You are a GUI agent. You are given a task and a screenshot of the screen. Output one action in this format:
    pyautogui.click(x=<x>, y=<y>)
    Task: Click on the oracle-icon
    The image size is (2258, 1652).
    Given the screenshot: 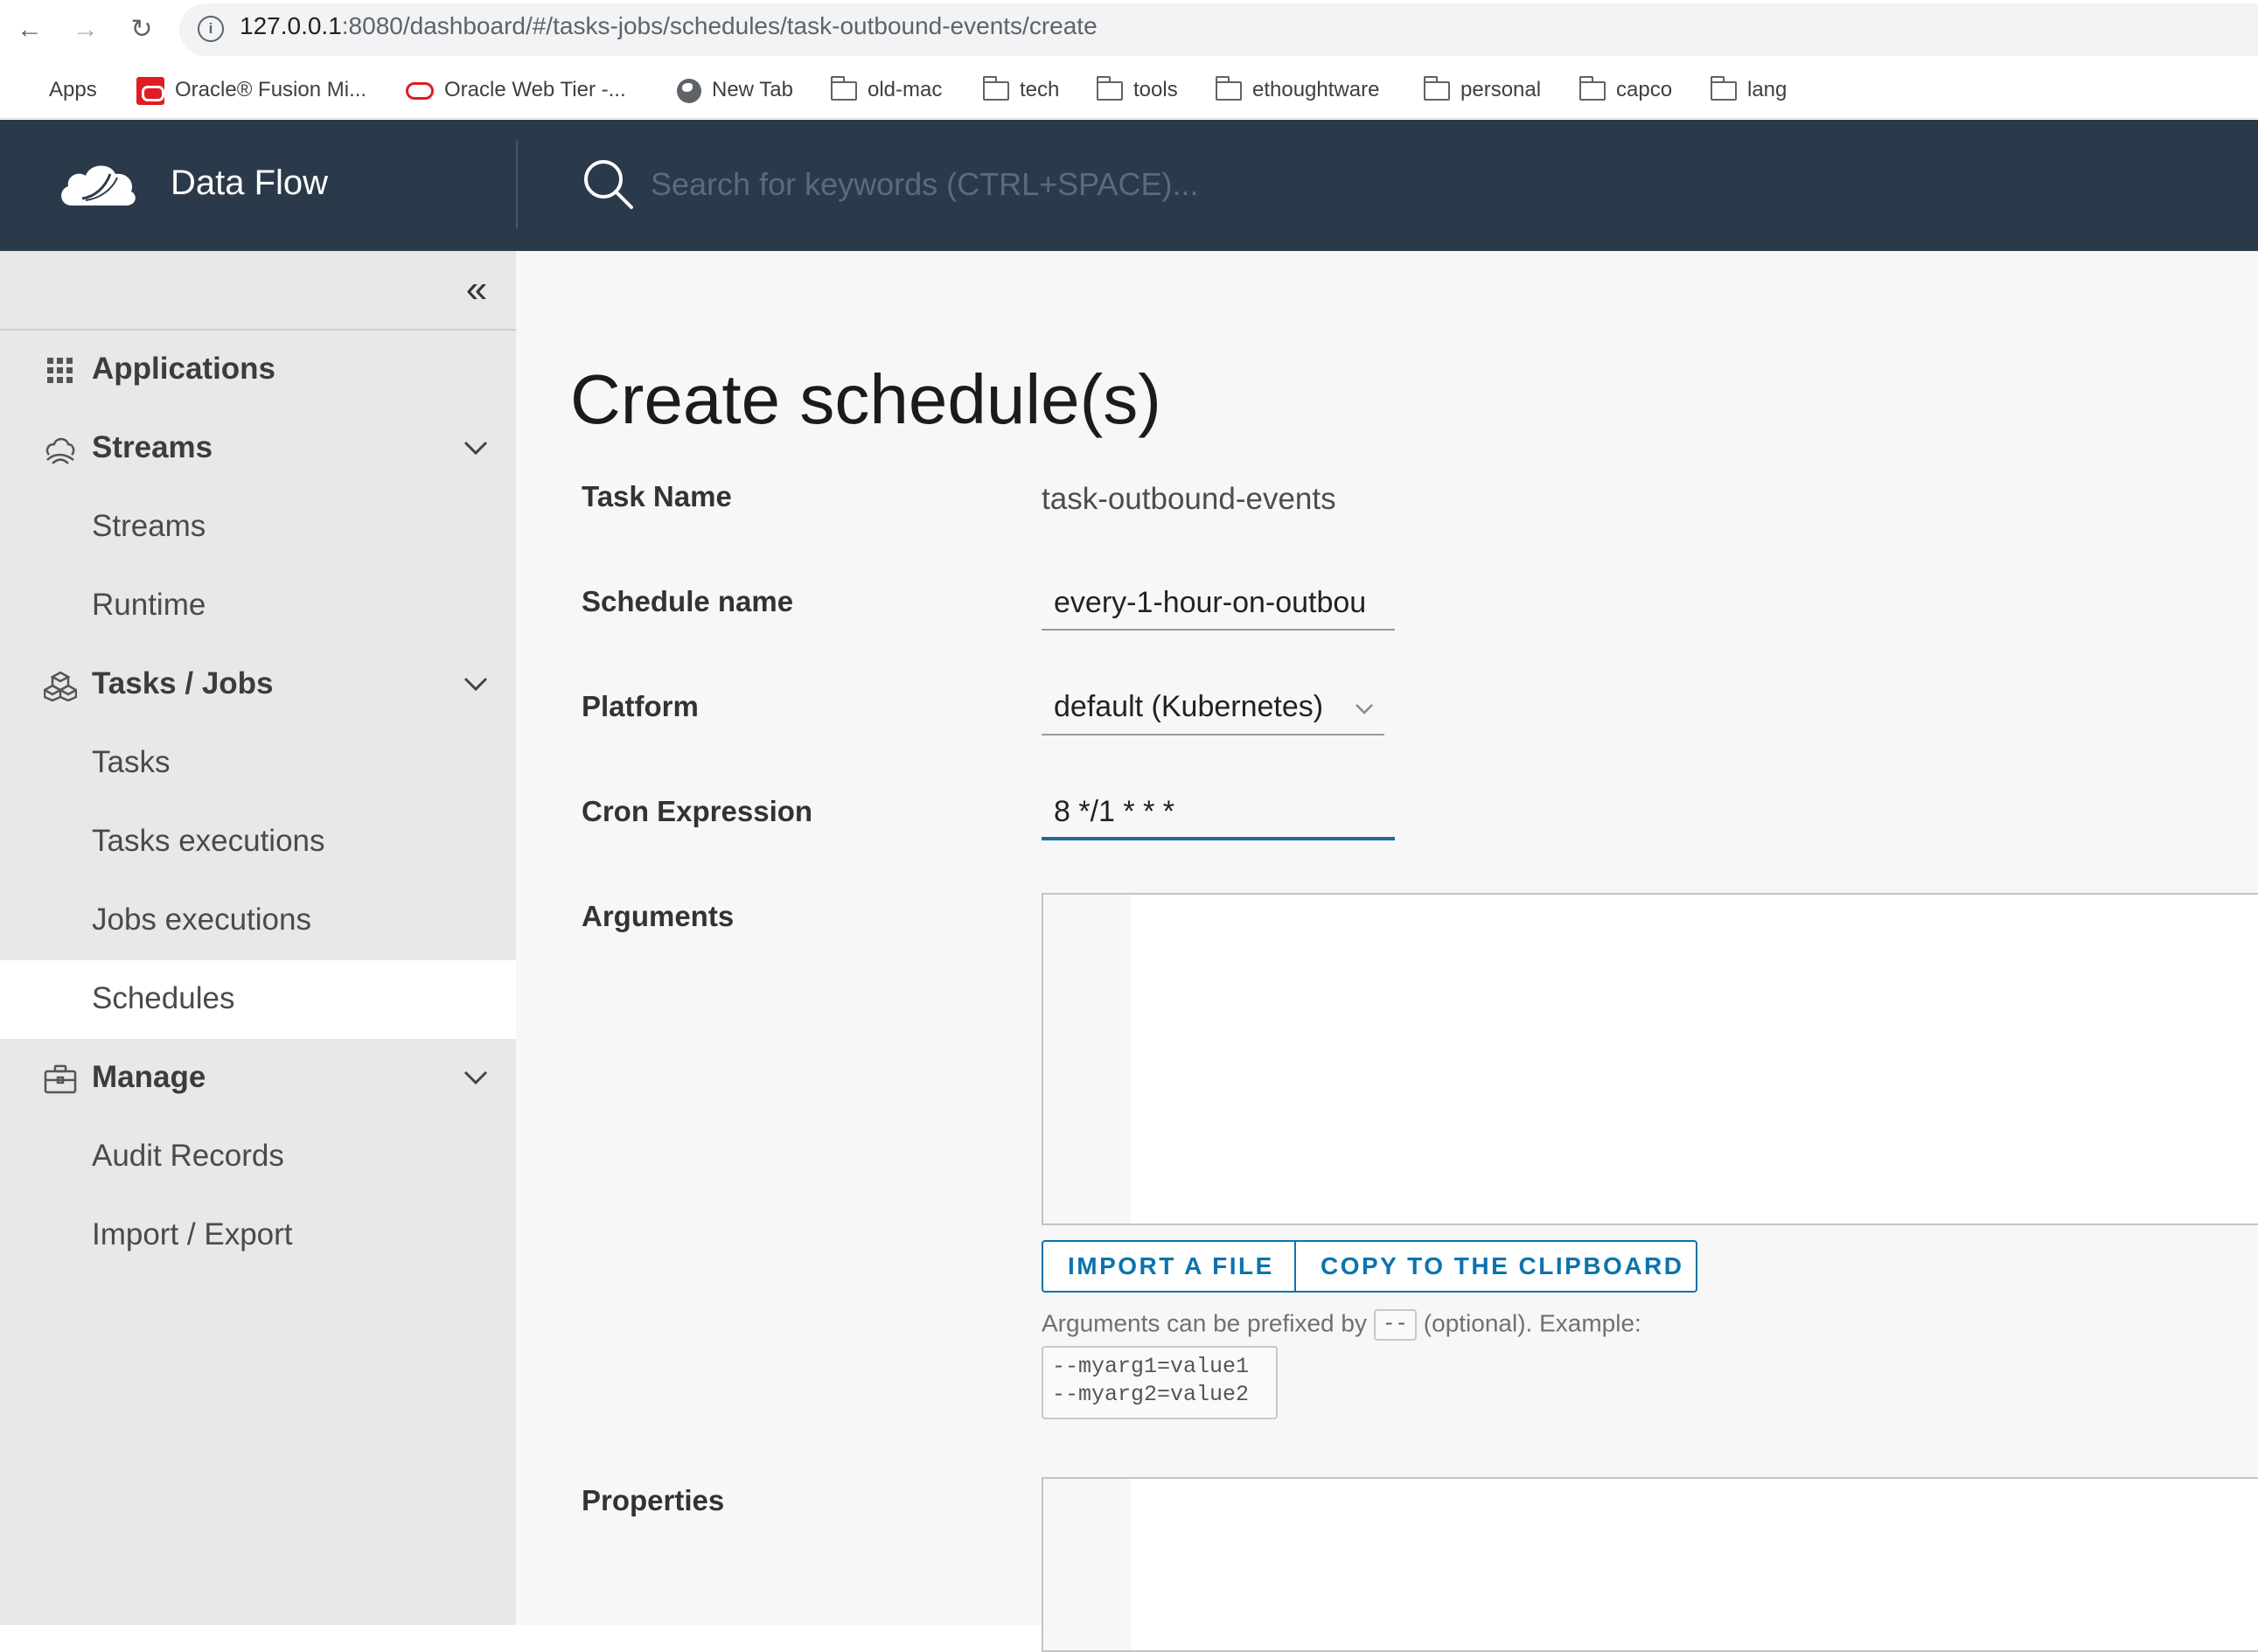 What is the action you would take?
    pyautogui.click(x=150, y=90)
    